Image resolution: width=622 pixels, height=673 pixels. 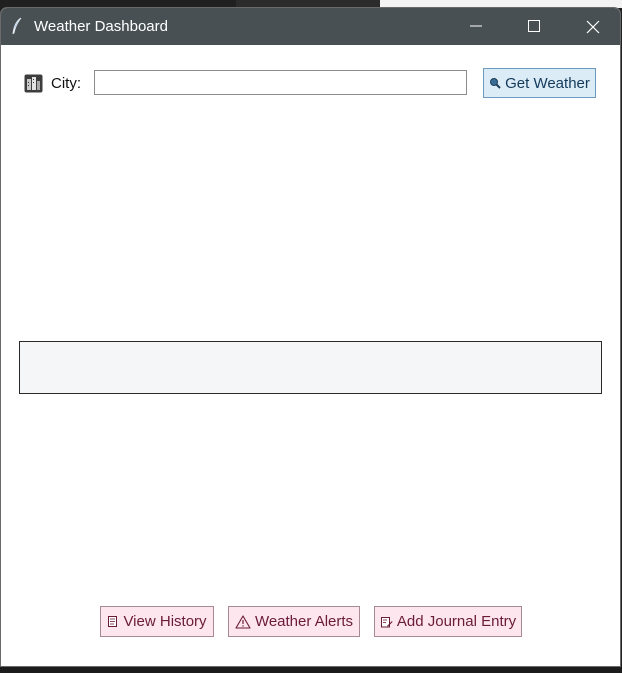 What do you see at coordinates (165, 621) in the screenshot?
I see `view-history-label: View History` at bounding box center [165, 621].